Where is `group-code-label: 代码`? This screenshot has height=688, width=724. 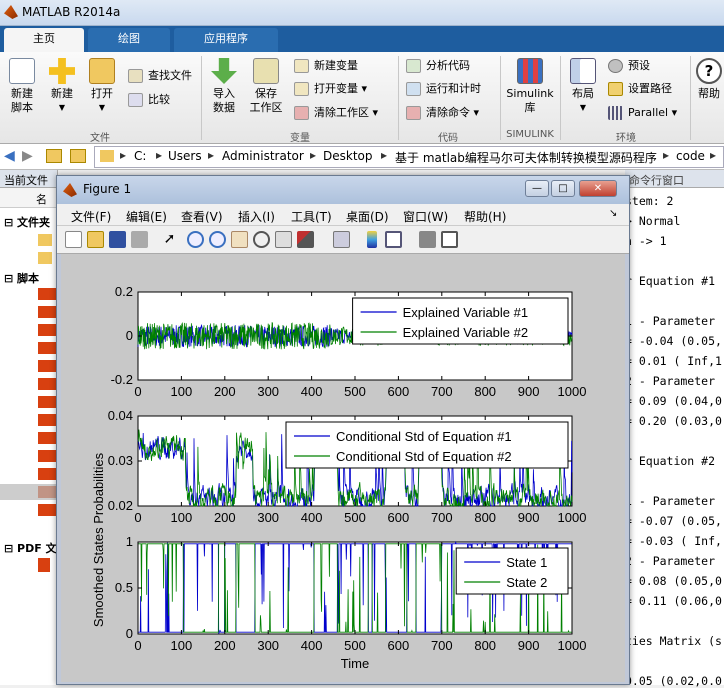
group-code-label: 代码 is located at coordinates (448, 138).